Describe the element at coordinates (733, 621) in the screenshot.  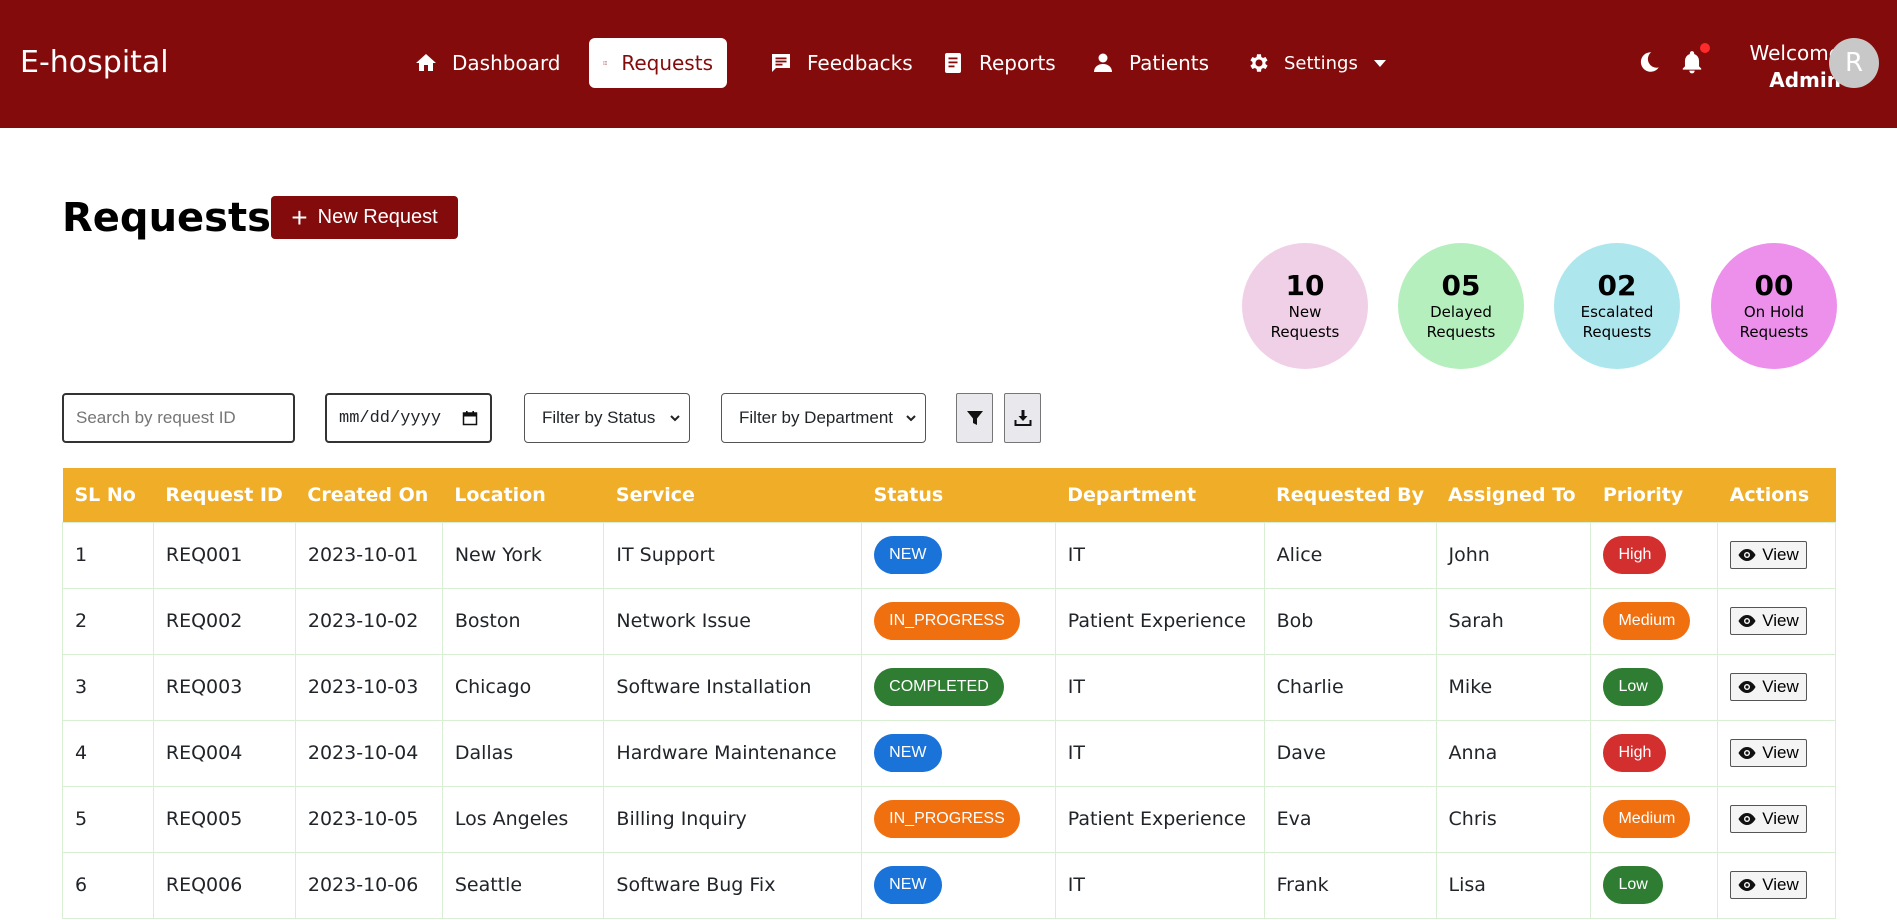
I see `cell-service: Network Issue` at that location.